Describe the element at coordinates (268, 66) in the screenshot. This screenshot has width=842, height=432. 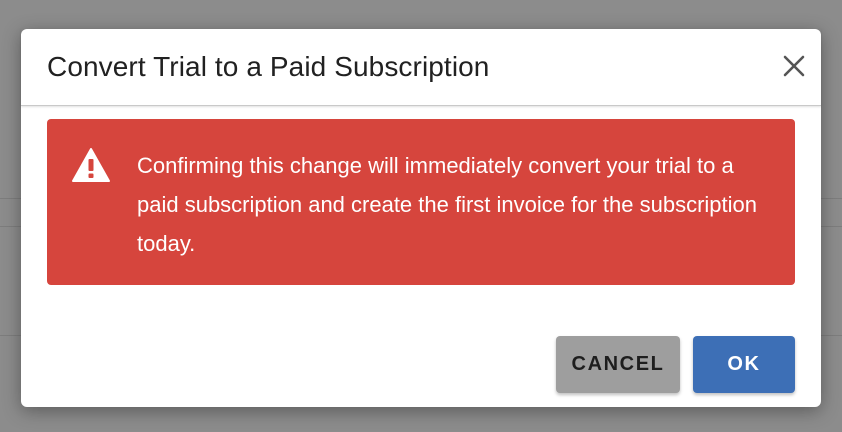
I see `dialog-title: Convert Trial to a Paid Subscription` at that location.